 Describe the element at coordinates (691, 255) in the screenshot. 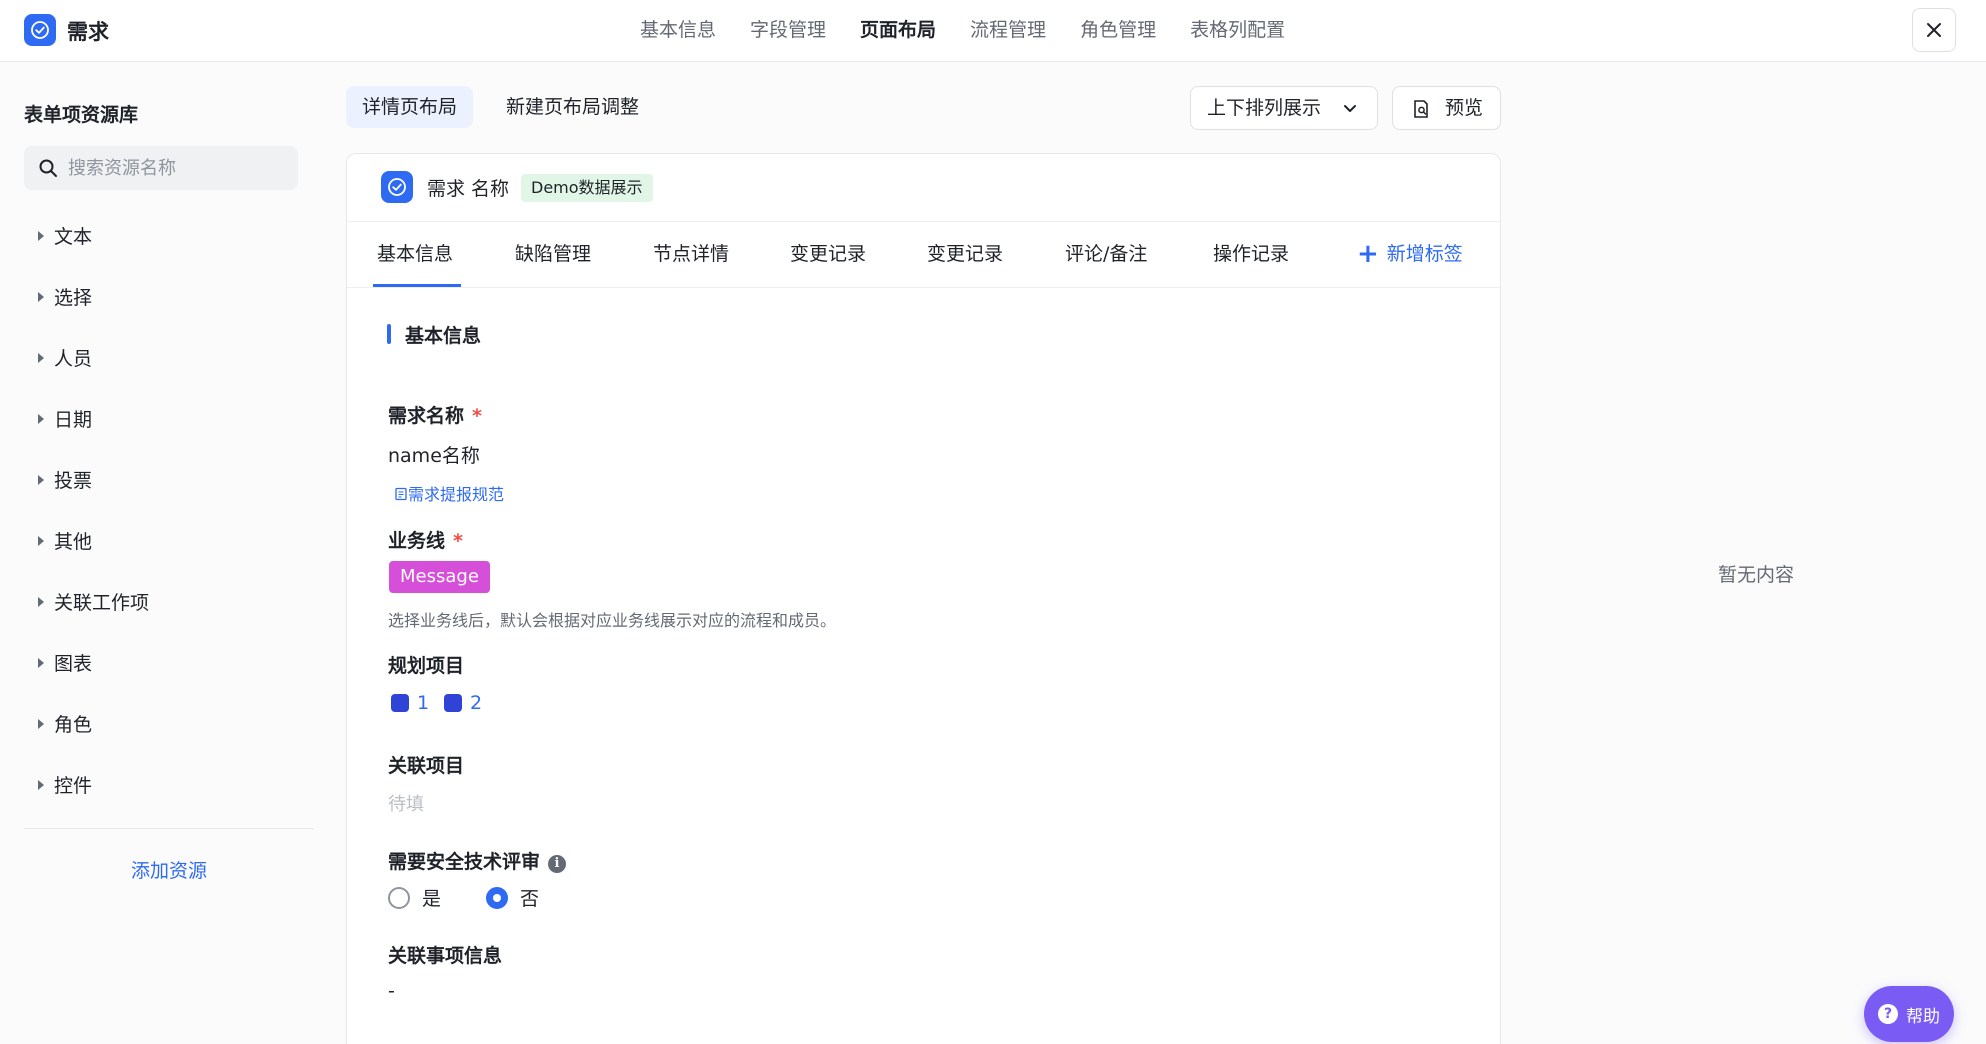

I see `detail-tab-node-details: 节点详情` at that location.